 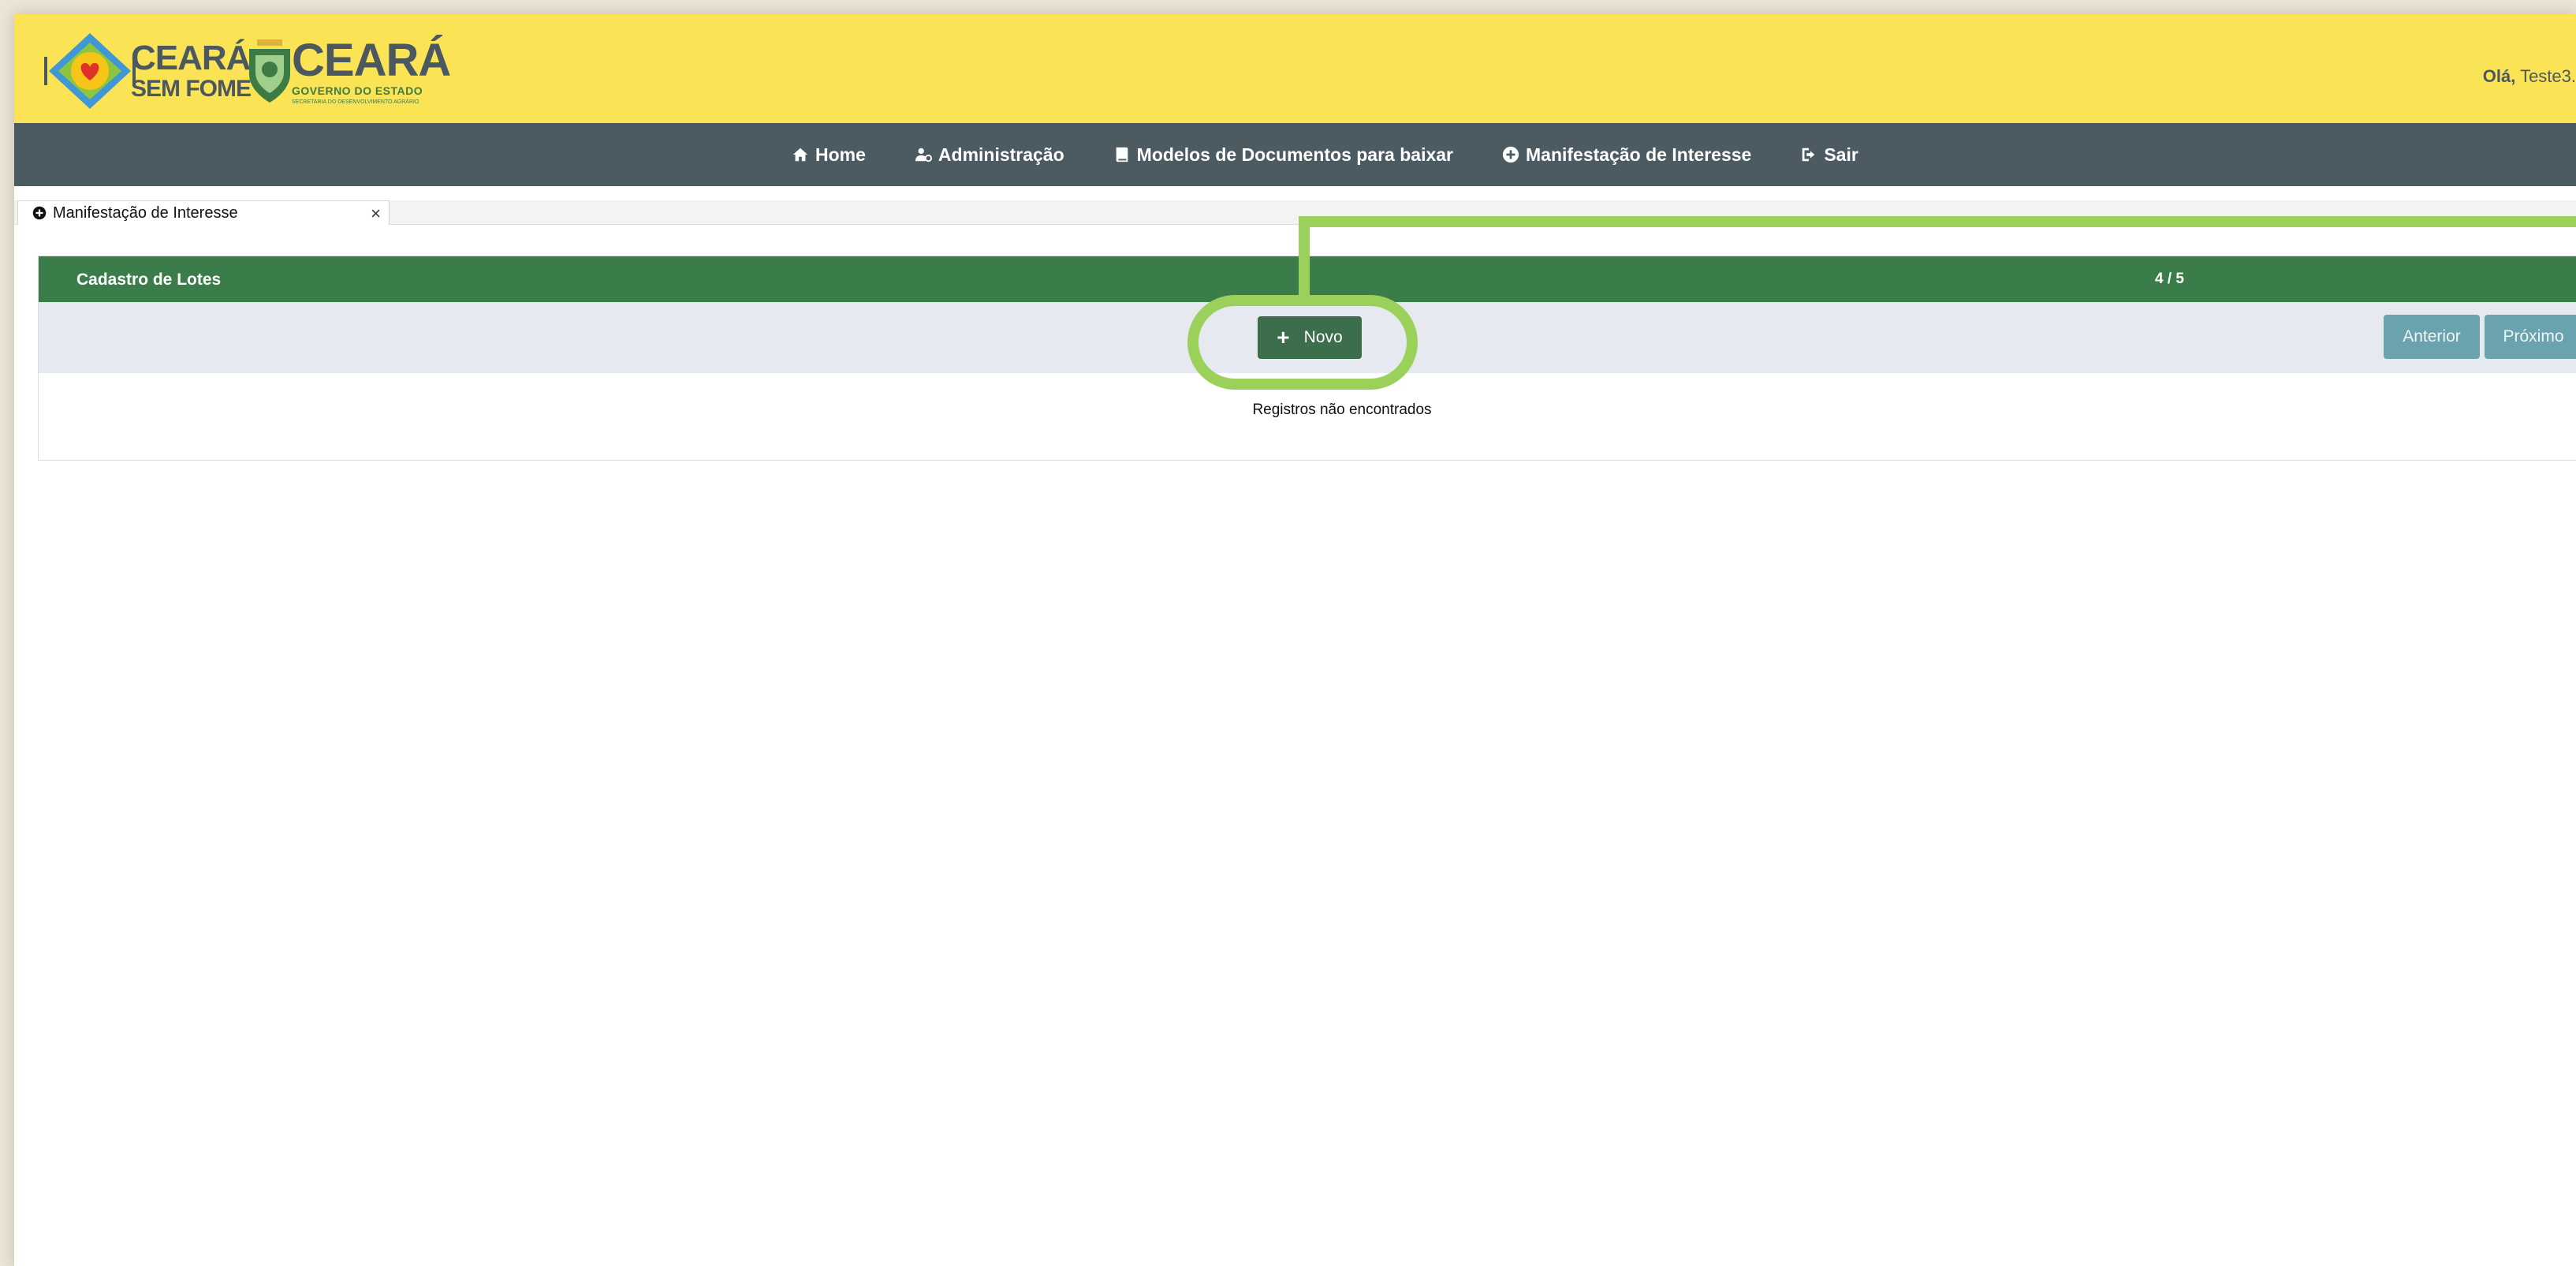 I want to click on home-icon, so click(x=800, y=155).